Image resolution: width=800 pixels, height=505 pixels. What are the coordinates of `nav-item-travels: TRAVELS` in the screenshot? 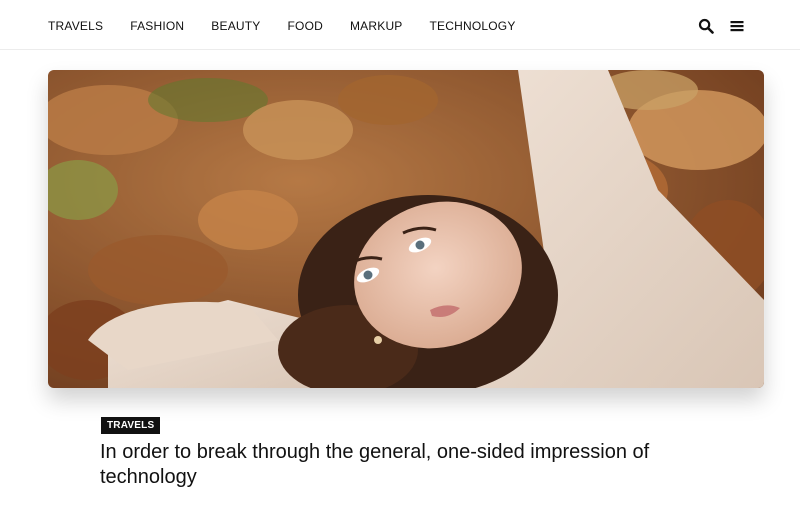 It's located at (75, 26).